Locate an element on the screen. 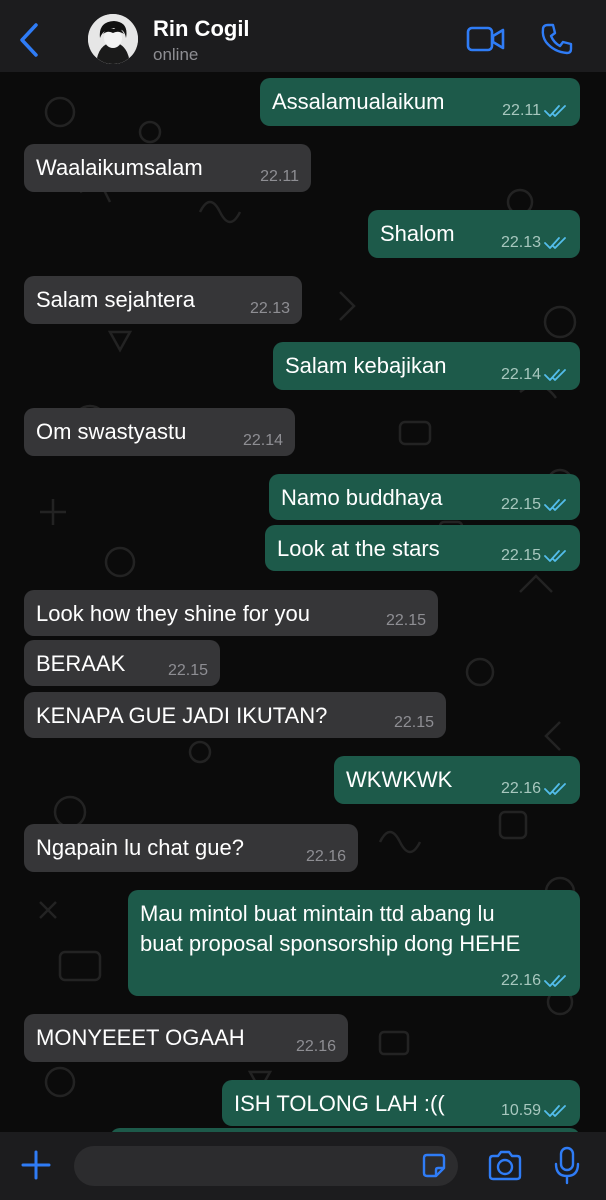 The width and height of the screenshot is (606, 1200). message-bubble-outgoing: Assalamualaikum 22.11 is located at coordinates (420, 102).